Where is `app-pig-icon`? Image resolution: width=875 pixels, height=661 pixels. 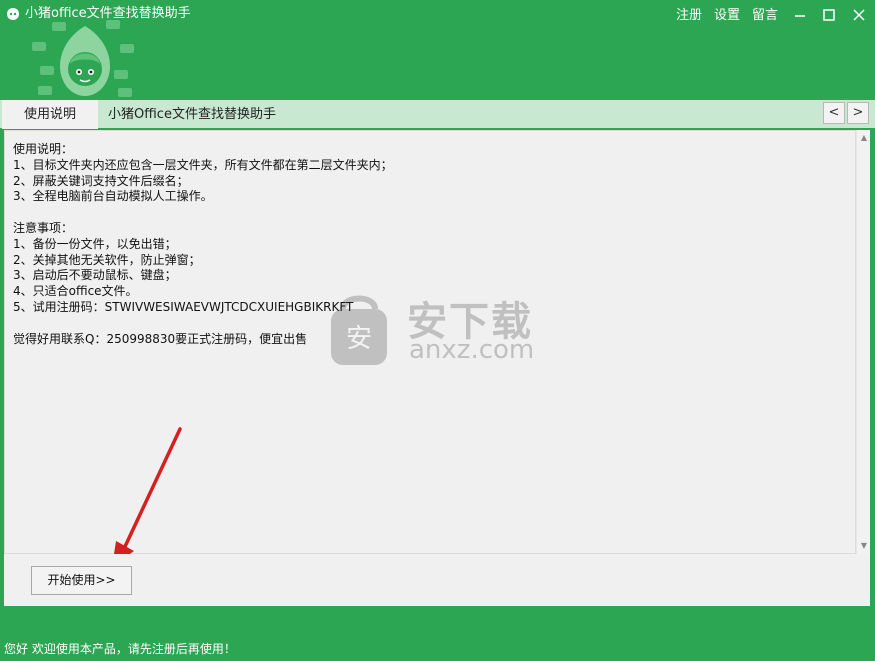 app-pig-icon is located at coordinates (13, 14).